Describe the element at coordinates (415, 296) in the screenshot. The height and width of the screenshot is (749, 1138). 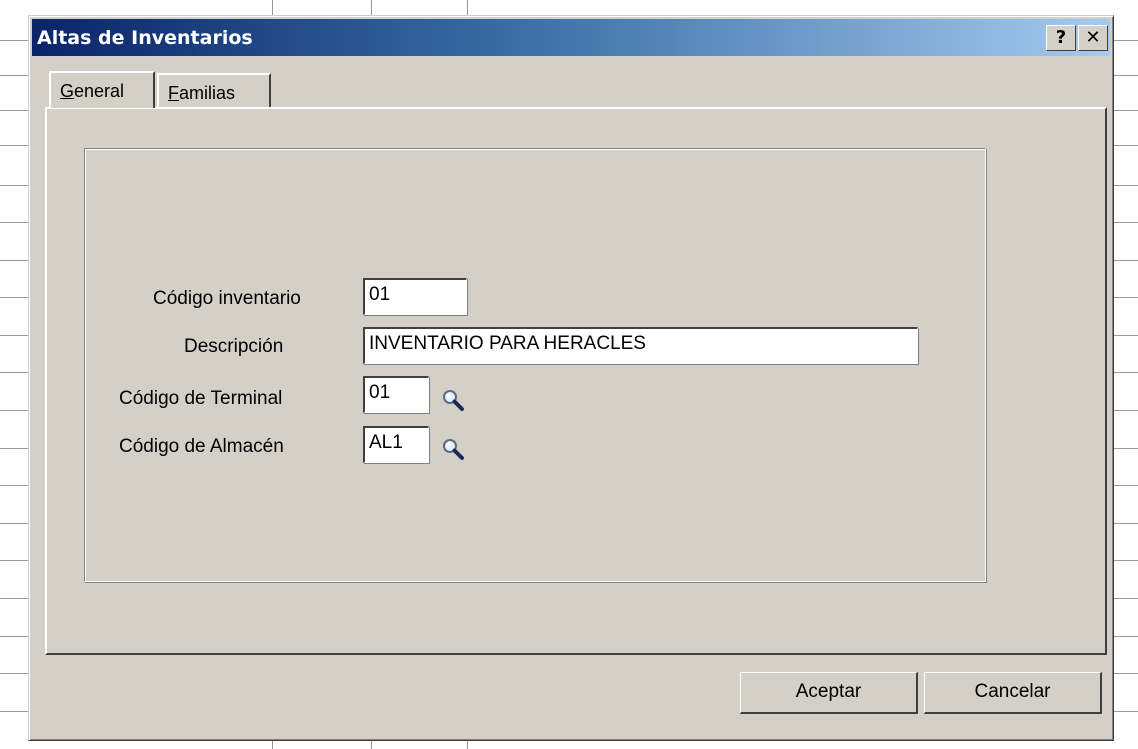
I see `codigo-inventario-field: 01` at that location.